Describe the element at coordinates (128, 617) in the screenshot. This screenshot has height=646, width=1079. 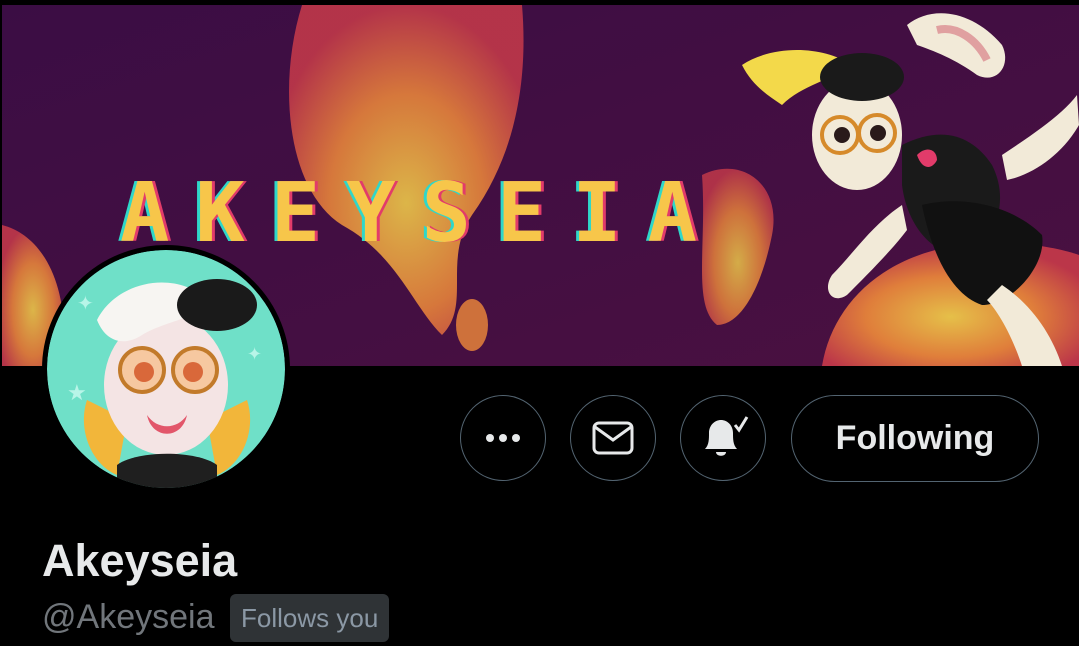
I see `user-handle: @Akeyseia` at that location.